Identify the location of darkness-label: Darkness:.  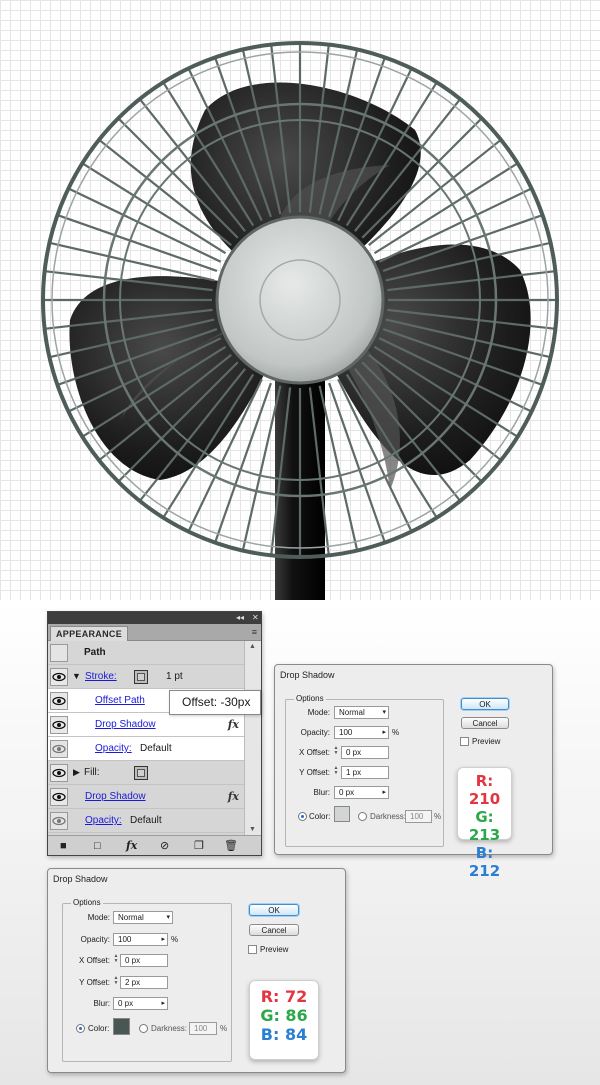
(388, 816).